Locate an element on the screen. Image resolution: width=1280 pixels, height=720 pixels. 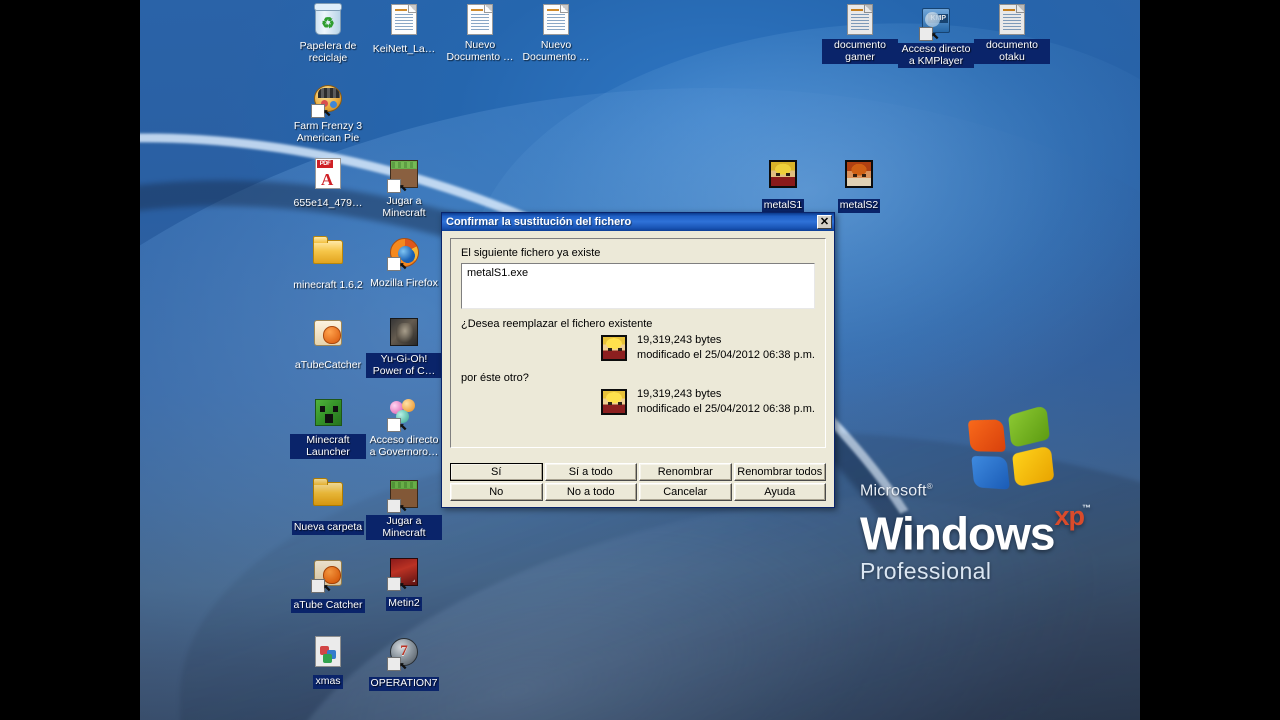
desktop-icon-label: Papelera de reciclaje is located at coordinates (328, 52).